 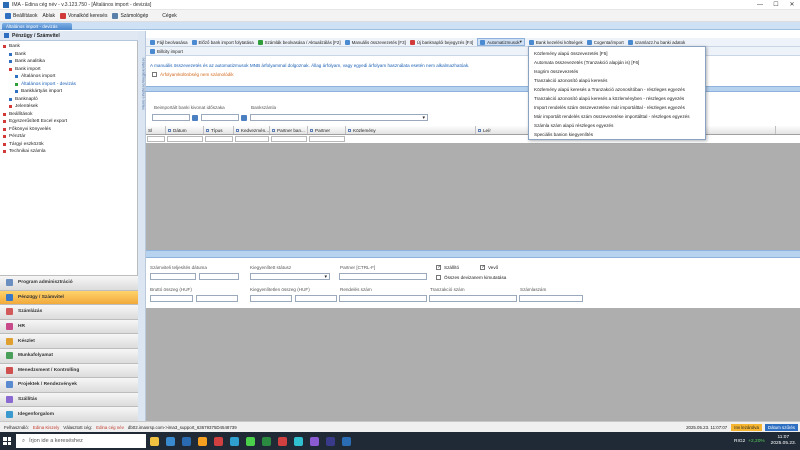 What do you see at coordinates (69, 122) in the screenshot?
I see `tree-item-egyszerusitett-excel-export: Egyszerűsített Excel export` at bounding box center [69, 122].